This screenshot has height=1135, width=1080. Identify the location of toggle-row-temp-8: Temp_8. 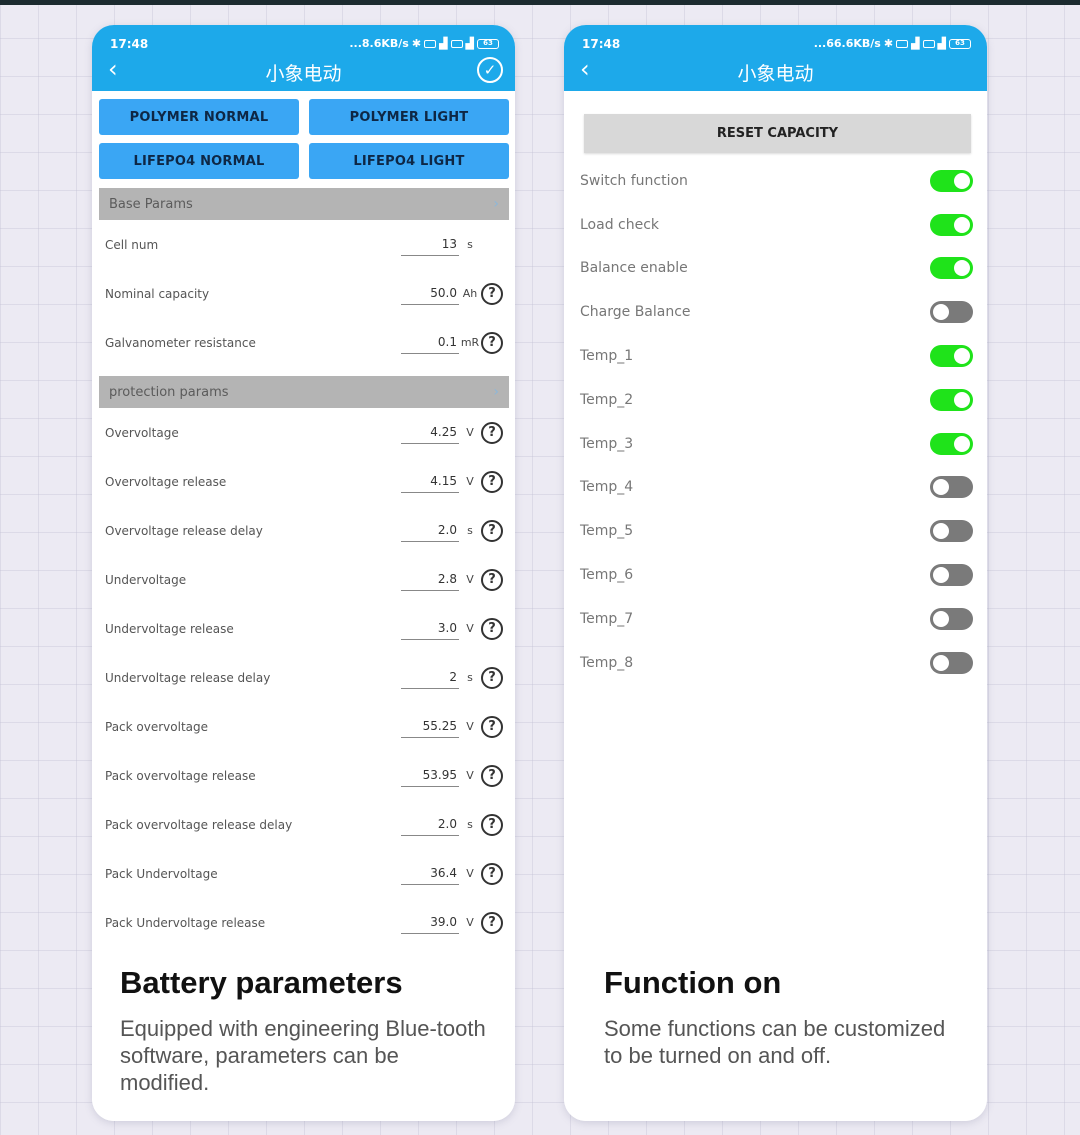
(775, 663).